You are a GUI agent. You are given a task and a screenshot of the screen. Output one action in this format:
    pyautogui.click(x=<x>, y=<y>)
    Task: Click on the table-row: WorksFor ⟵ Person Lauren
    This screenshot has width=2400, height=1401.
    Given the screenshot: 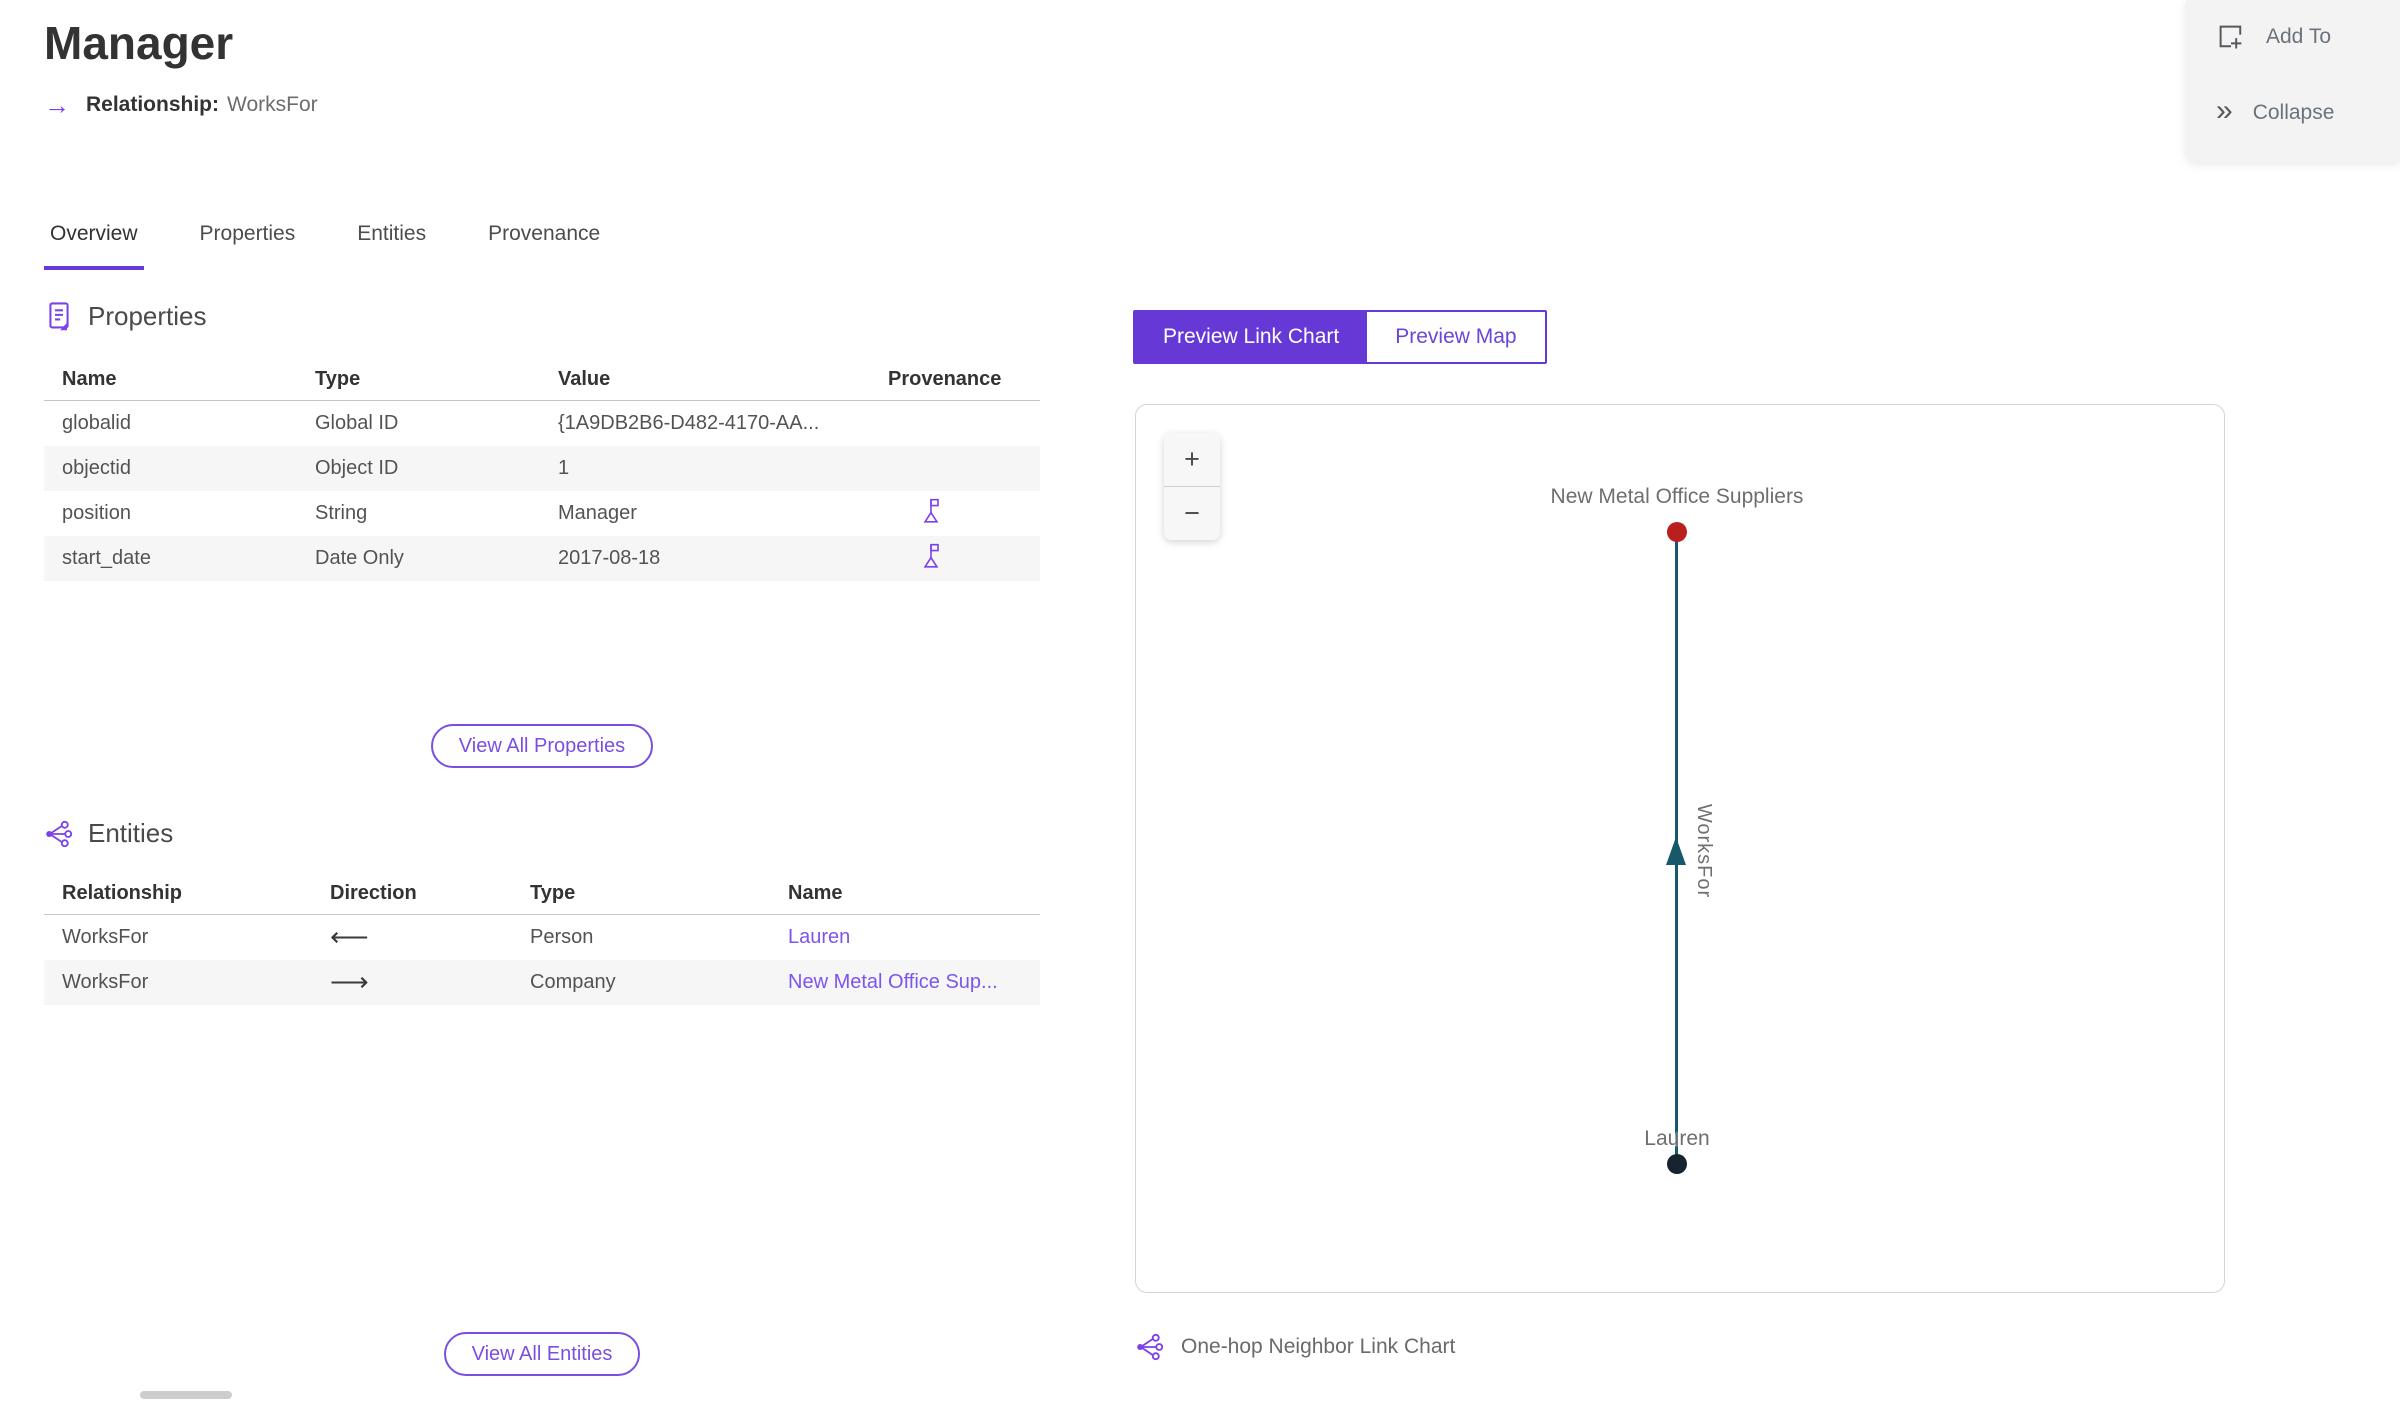 What is the action you would take?
    pyautogui.click(x=542, y=937)
    